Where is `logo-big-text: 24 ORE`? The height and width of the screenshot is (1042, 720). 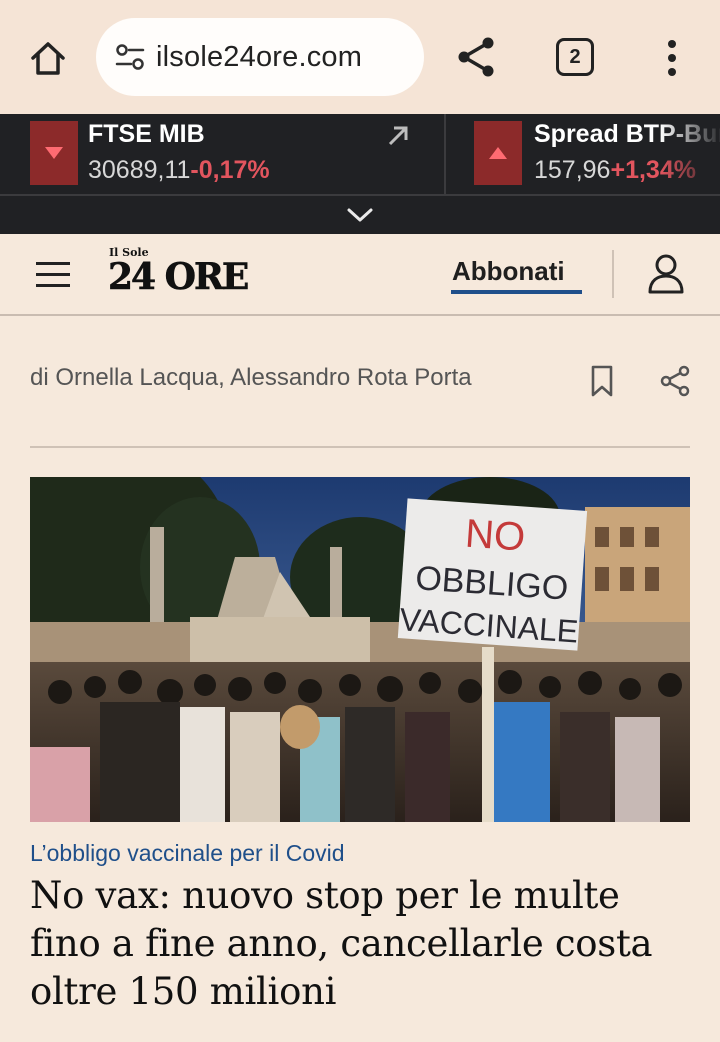 logo-big-text: 24 ORE is located at coordinates (179, 277).